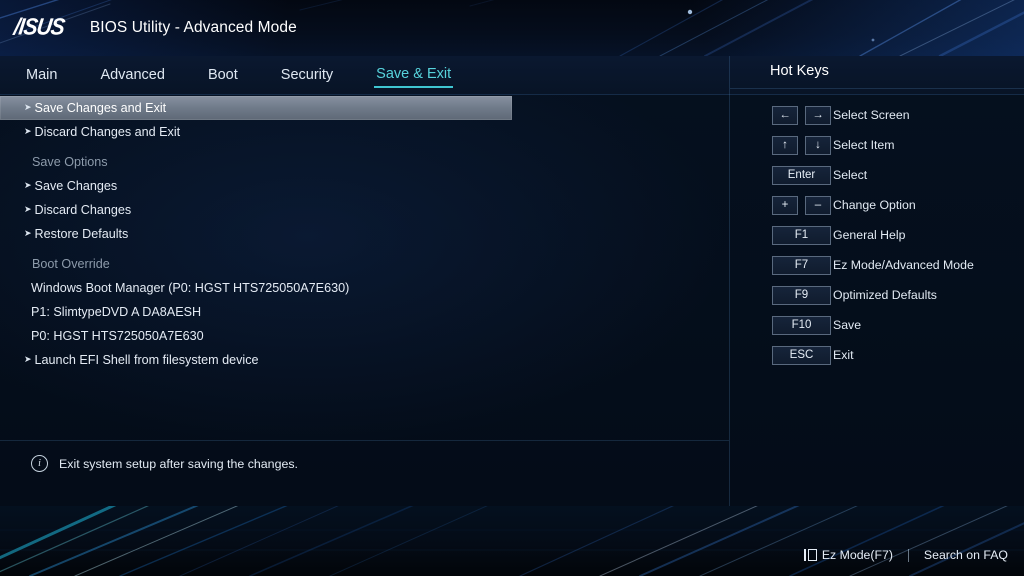 This screenshot has width=1024, height=576. Describe the element at coordinates (117, 336) in the screenshot. I see `menu-item-label: P0: HGST HTS725050A7E630` at that location.